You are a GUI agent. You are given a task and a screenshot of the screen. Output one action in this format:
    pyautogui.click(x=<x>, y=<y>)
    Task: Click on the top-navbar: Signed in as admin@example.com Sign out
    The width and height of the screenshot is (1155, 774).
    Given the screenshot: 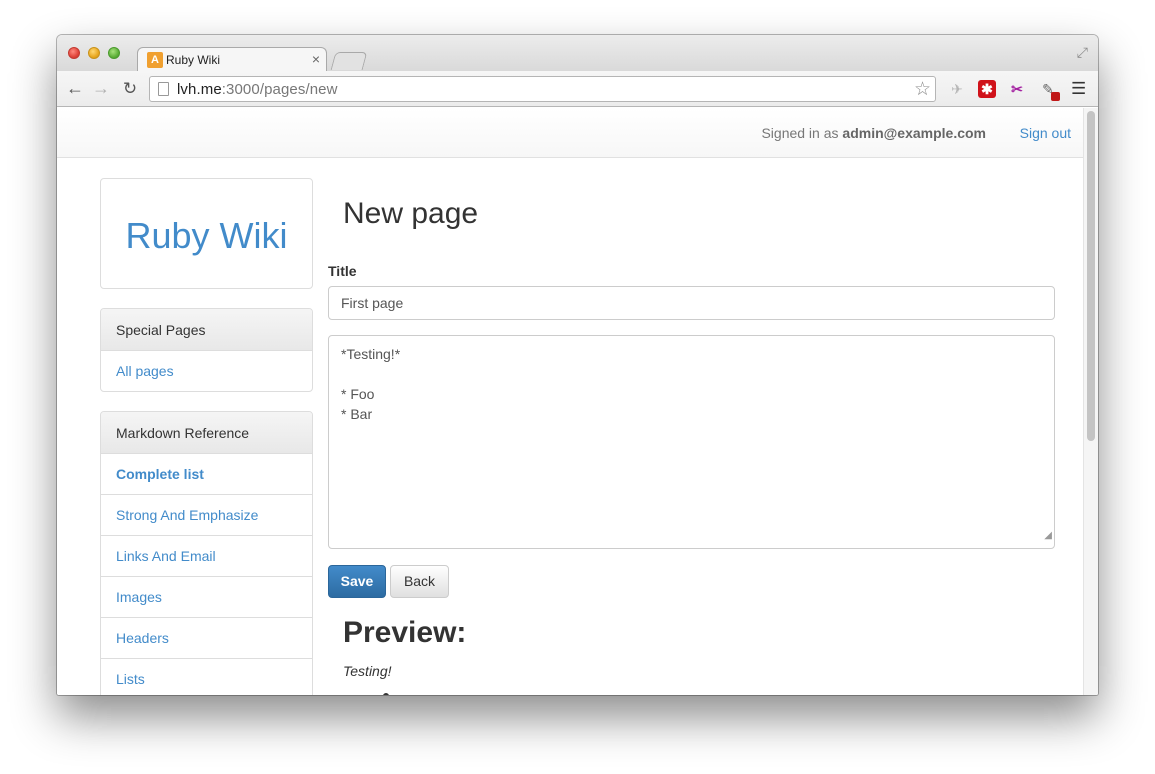 What is the action you would take?
    pyautogui.click(x=570, y=133)
    